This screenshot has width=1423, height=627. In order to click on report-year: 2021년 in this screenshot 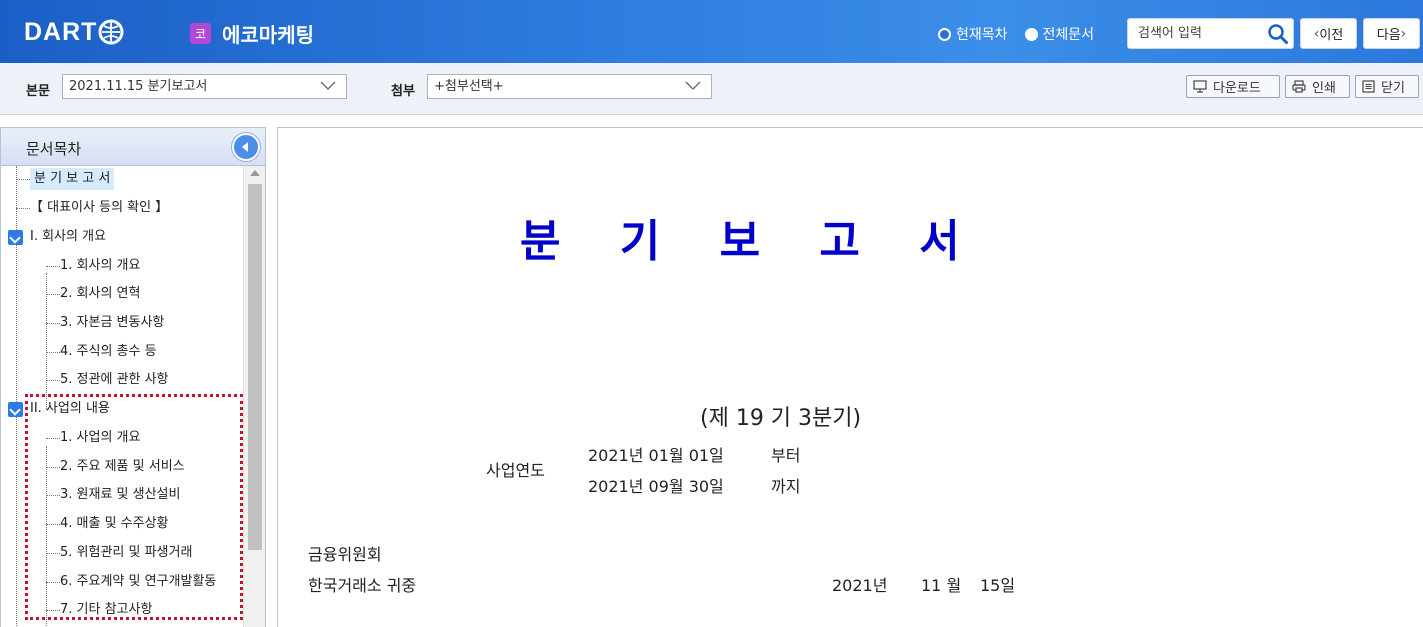, I will do `click(860, 585)`.